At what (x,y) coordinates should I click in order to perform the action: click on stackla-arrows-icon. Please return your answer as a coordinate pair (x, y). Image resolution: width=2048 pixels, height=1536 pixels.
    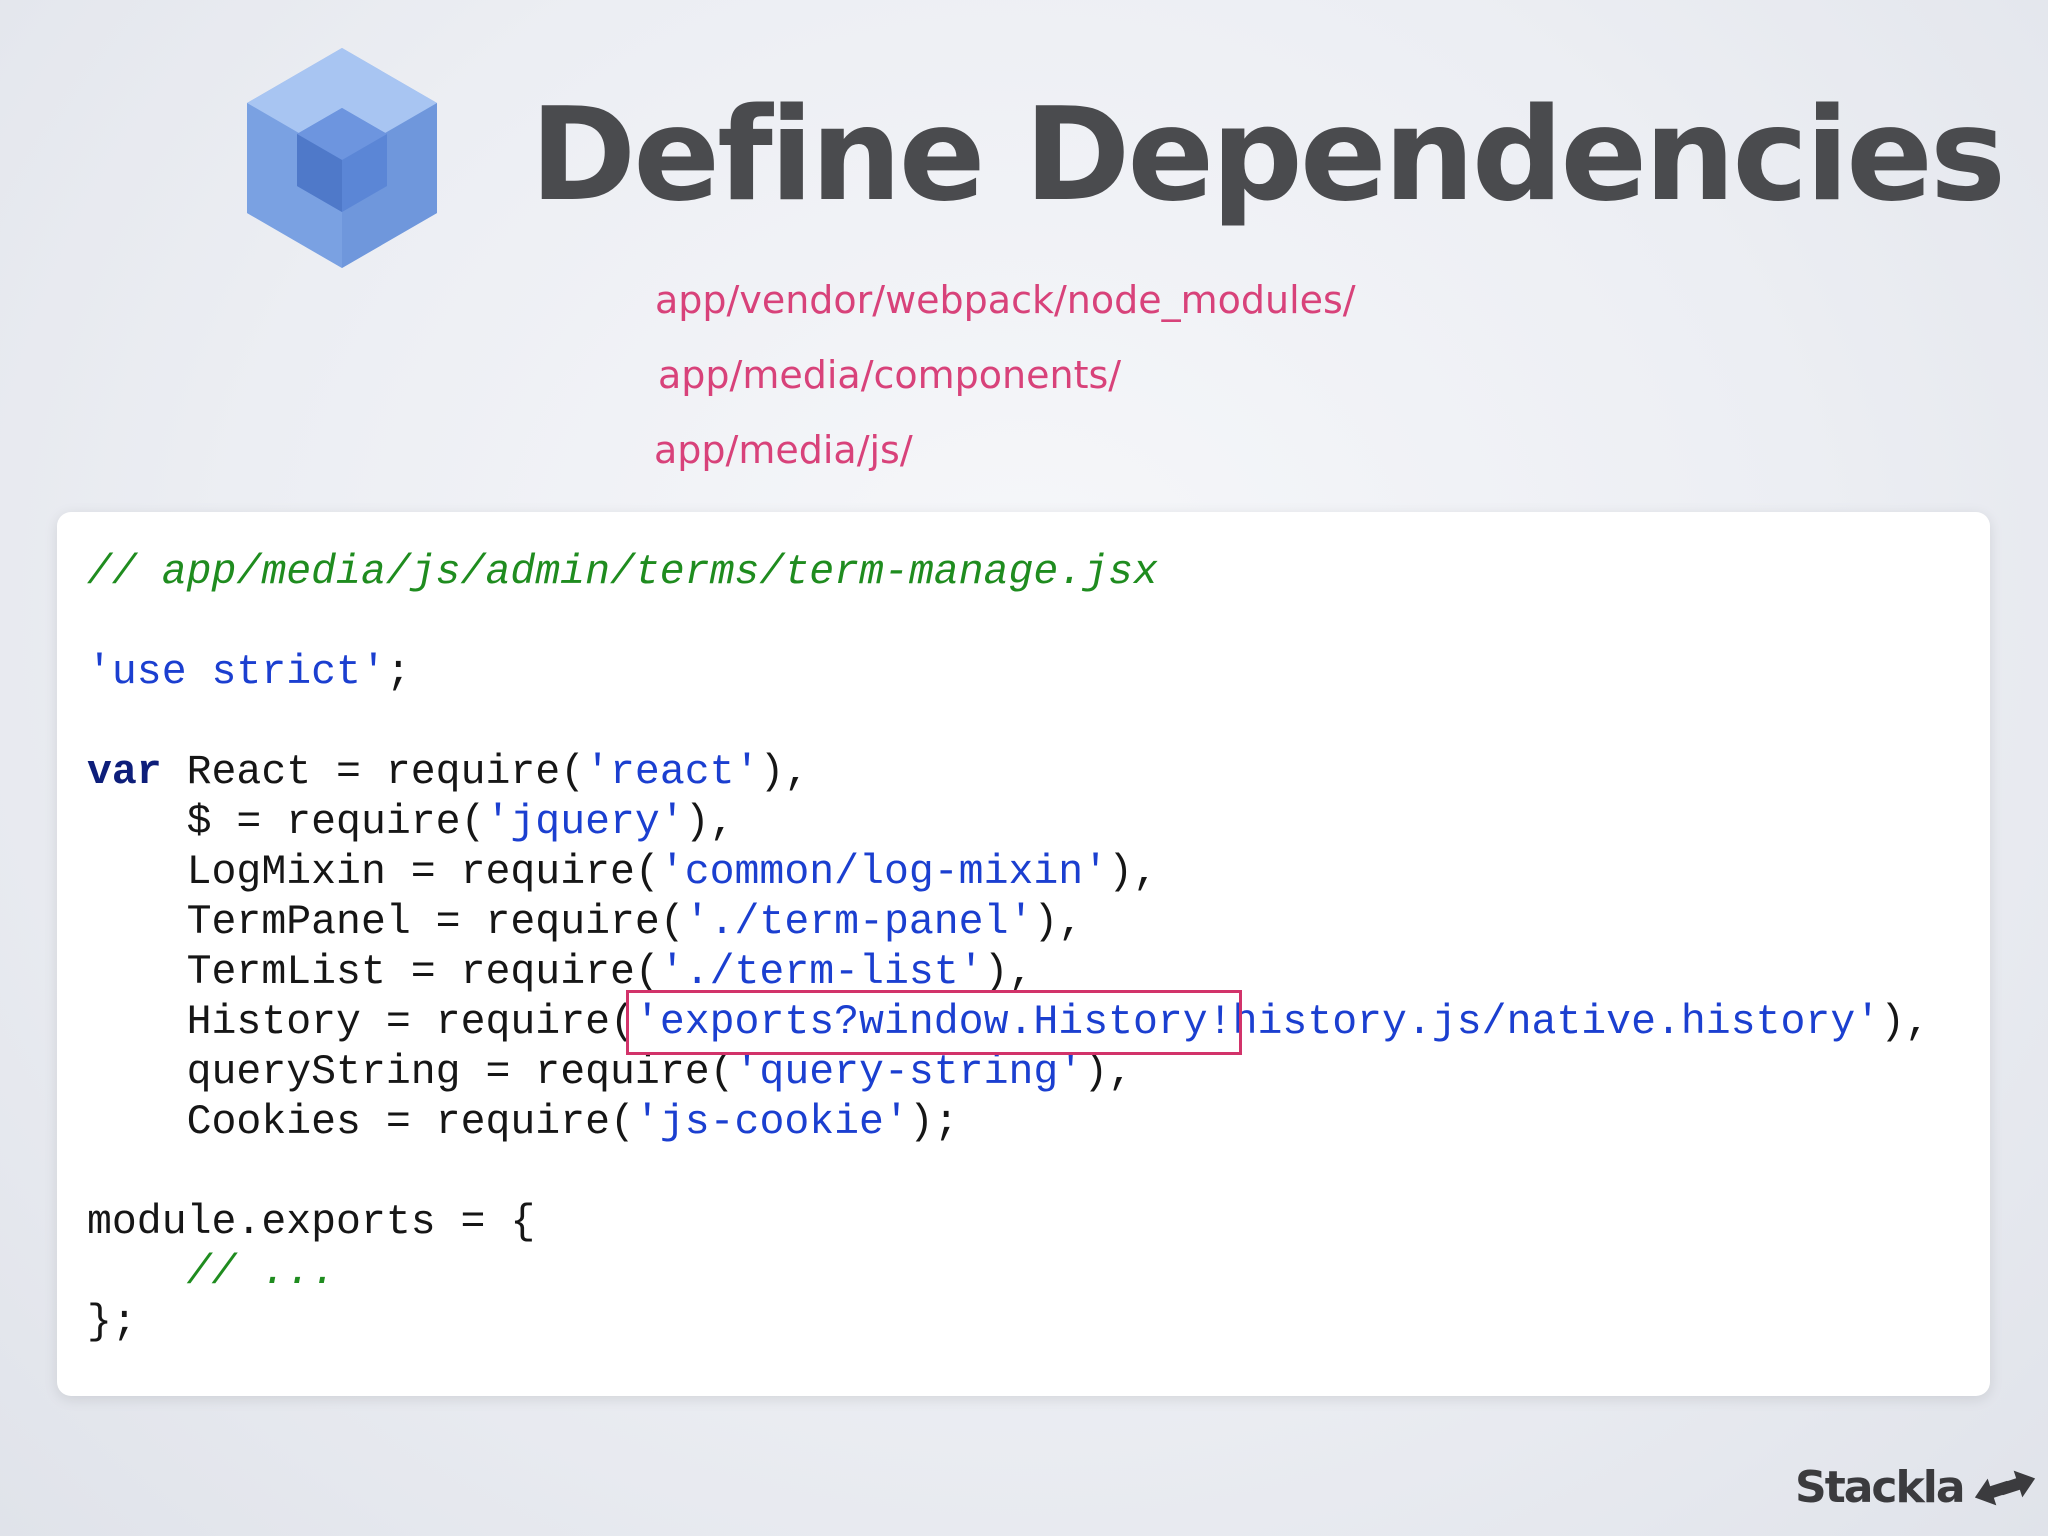
    Looking at the image, I should click on (2004, 1487).